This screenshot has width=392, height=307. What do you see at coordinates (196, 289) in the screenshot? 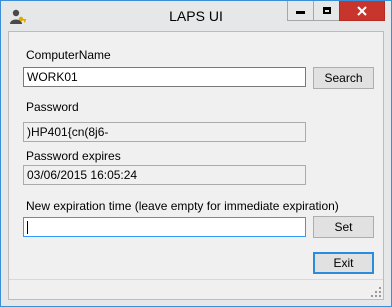
I see `status-bar` at bounding box center [196, 289].